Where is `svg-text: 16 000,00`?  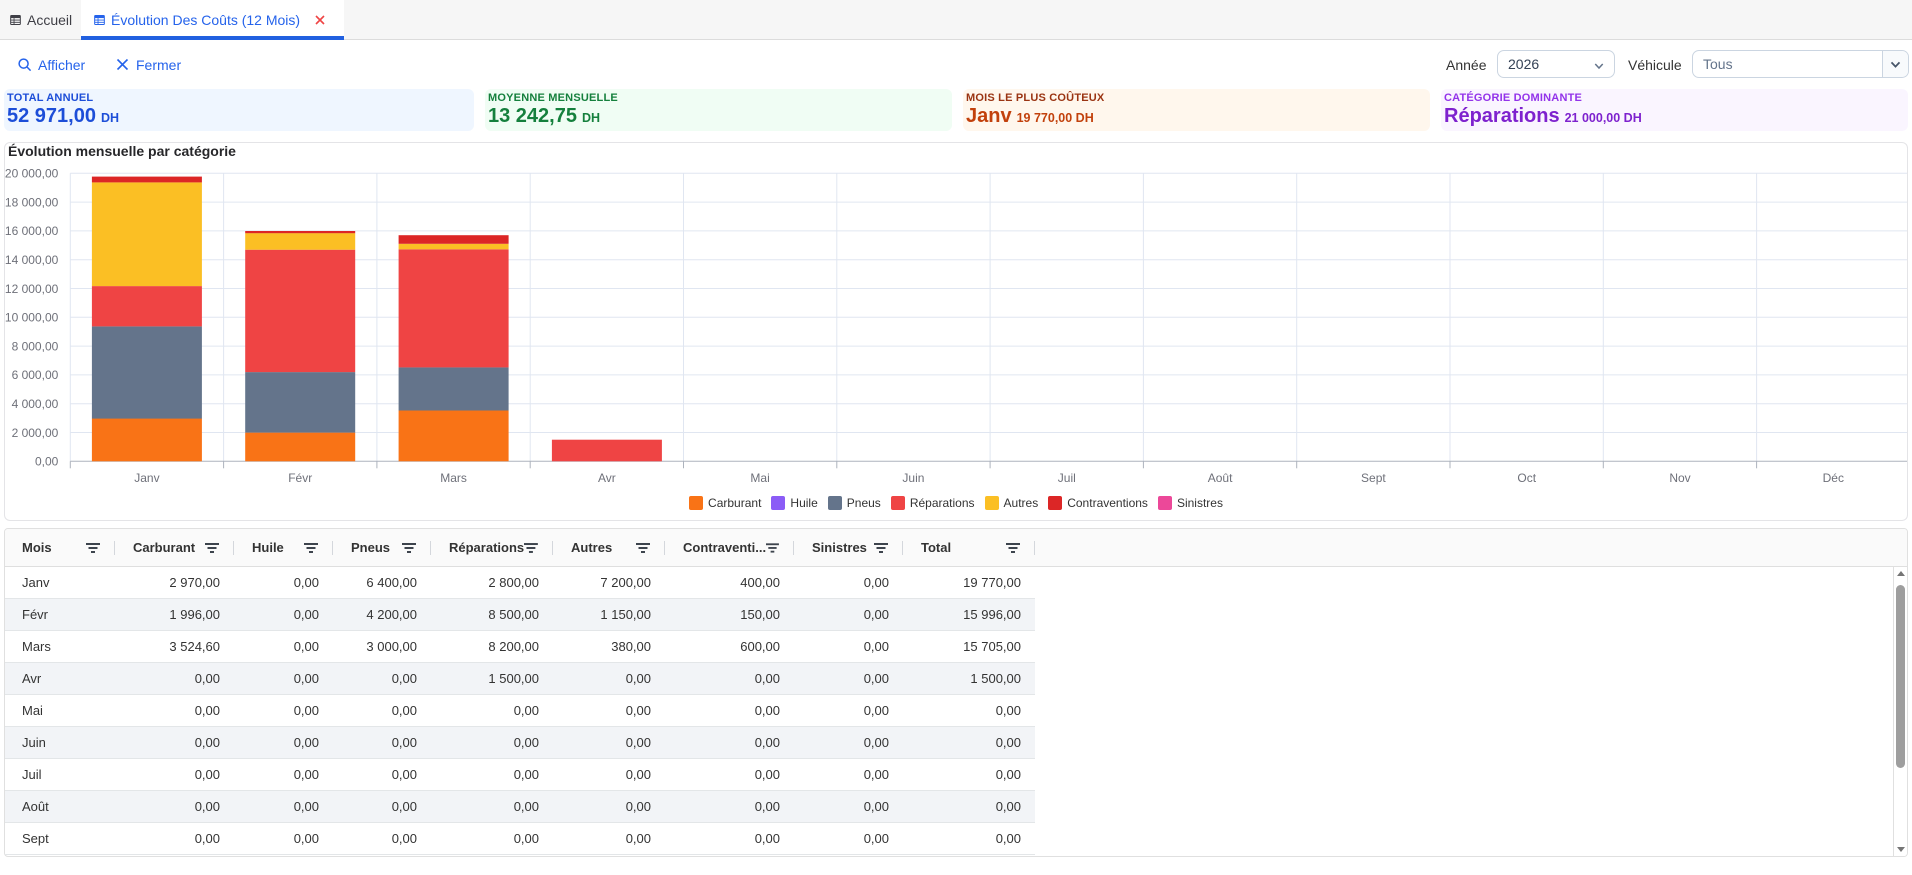
svg-text: 16 000,00 is located at coordinates (32, 231).